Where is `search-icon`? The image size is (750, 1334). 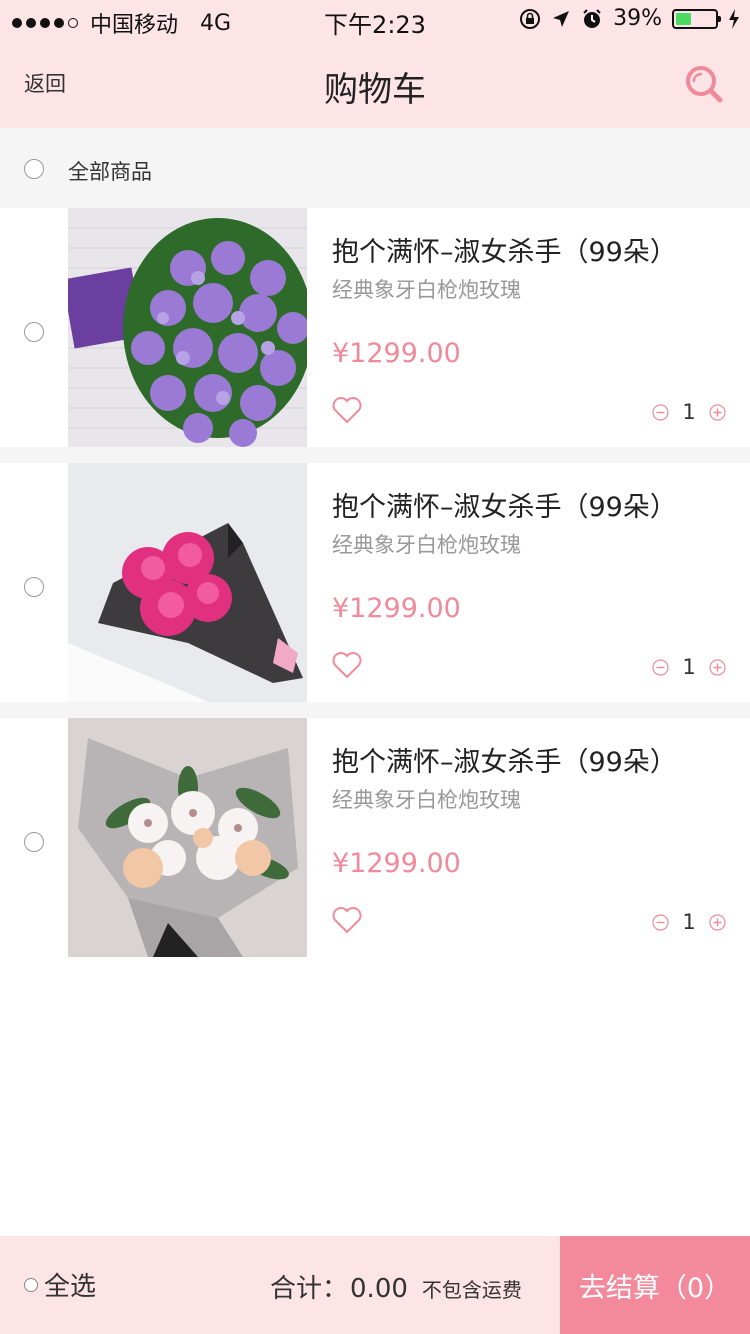
search-icon is located at coordinates (704, 84).